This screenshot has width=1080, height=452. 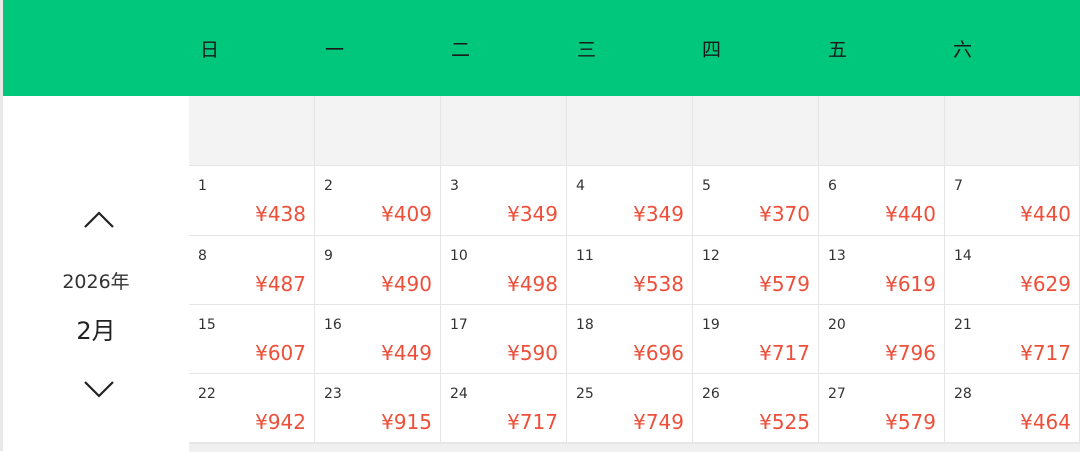 What do you see at coordinates (1045, 422) in the screenshot?
I see `day-price: ¥464` at bounding box center [1045, 422].